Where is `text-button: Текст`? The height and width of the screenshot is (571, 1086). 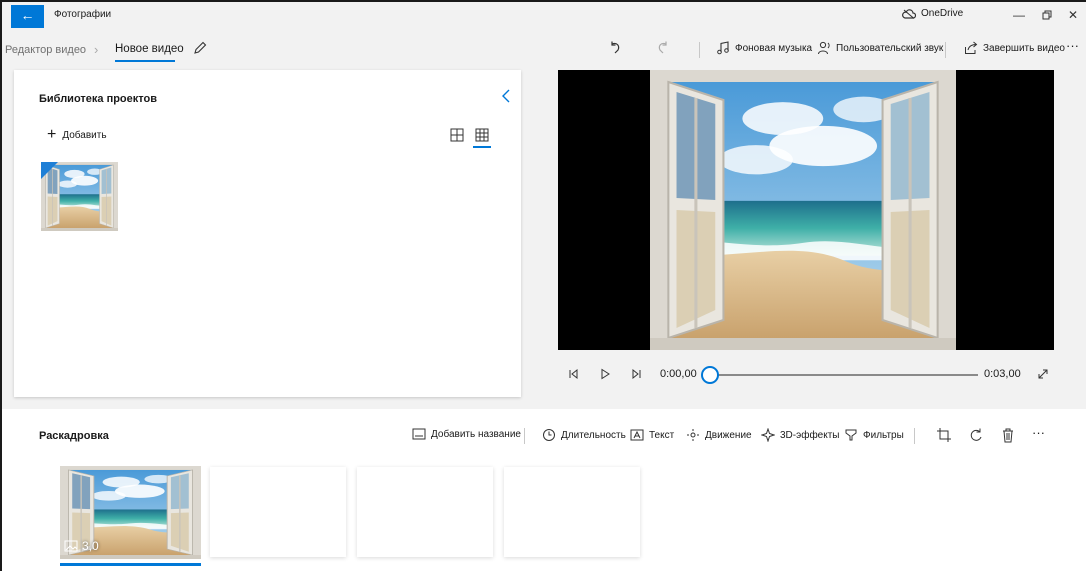 text-button: Текст is located at coordinates (652, 435).